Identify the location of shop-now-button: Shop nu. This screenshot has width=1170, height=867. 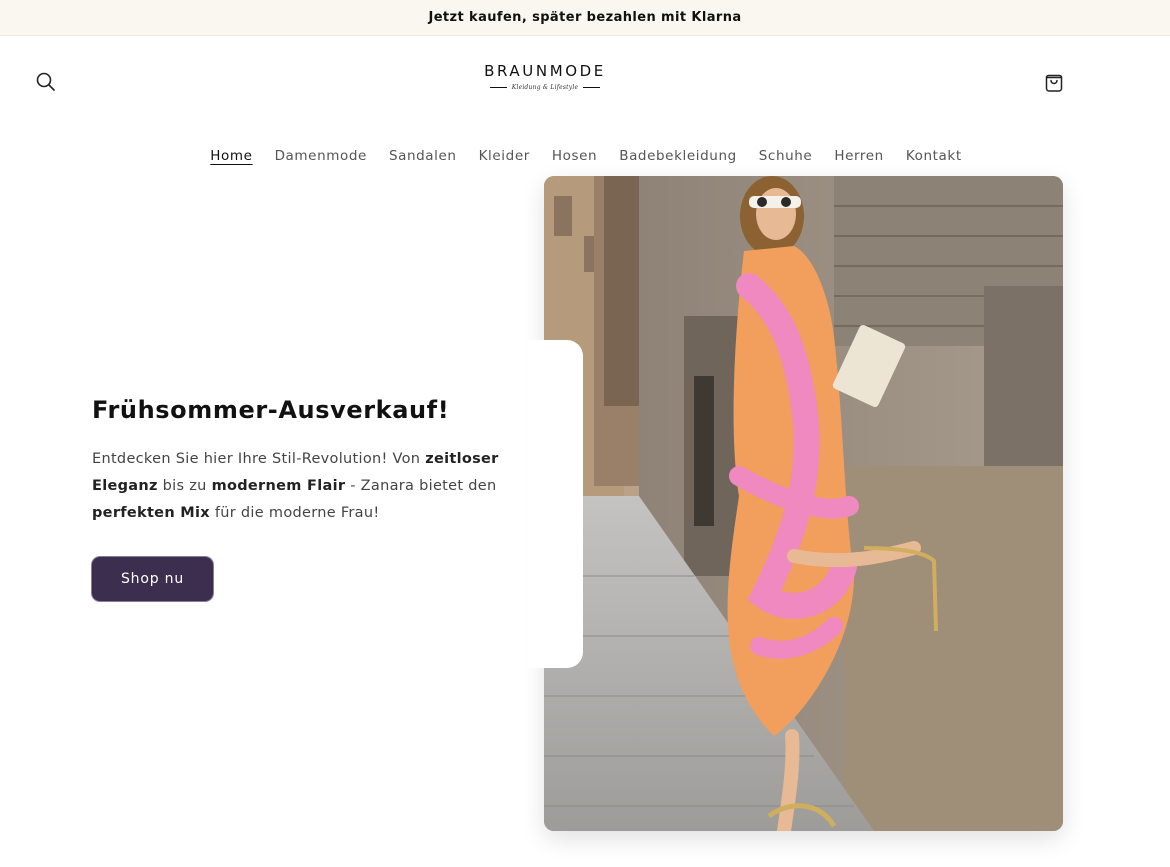
(152, 579).